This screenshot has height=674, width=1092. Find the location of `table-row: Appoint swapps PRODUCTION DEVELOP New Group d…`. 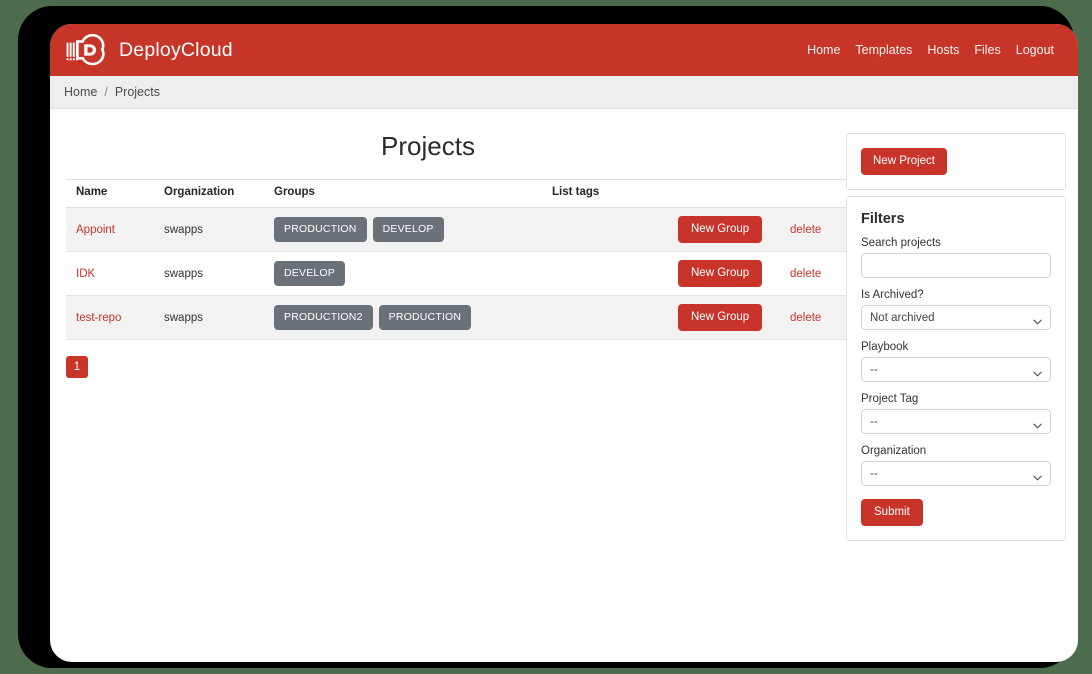

table-row: Appoint swapps PRODUCTION DEVELOP New Group d… is located at coordinates (459, 229).